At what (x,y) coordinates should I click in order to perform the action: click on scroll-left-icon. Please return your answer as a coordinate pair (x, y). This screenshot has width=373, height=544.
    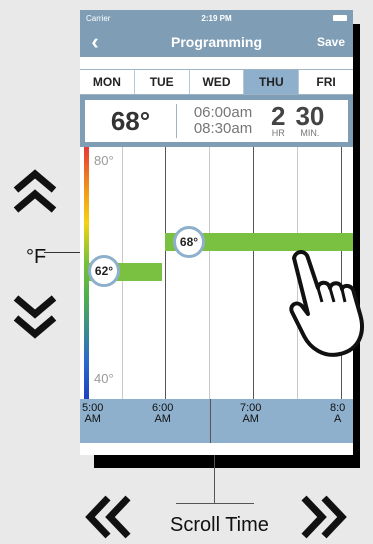
    Looking at the image, I should click on (109, 517).